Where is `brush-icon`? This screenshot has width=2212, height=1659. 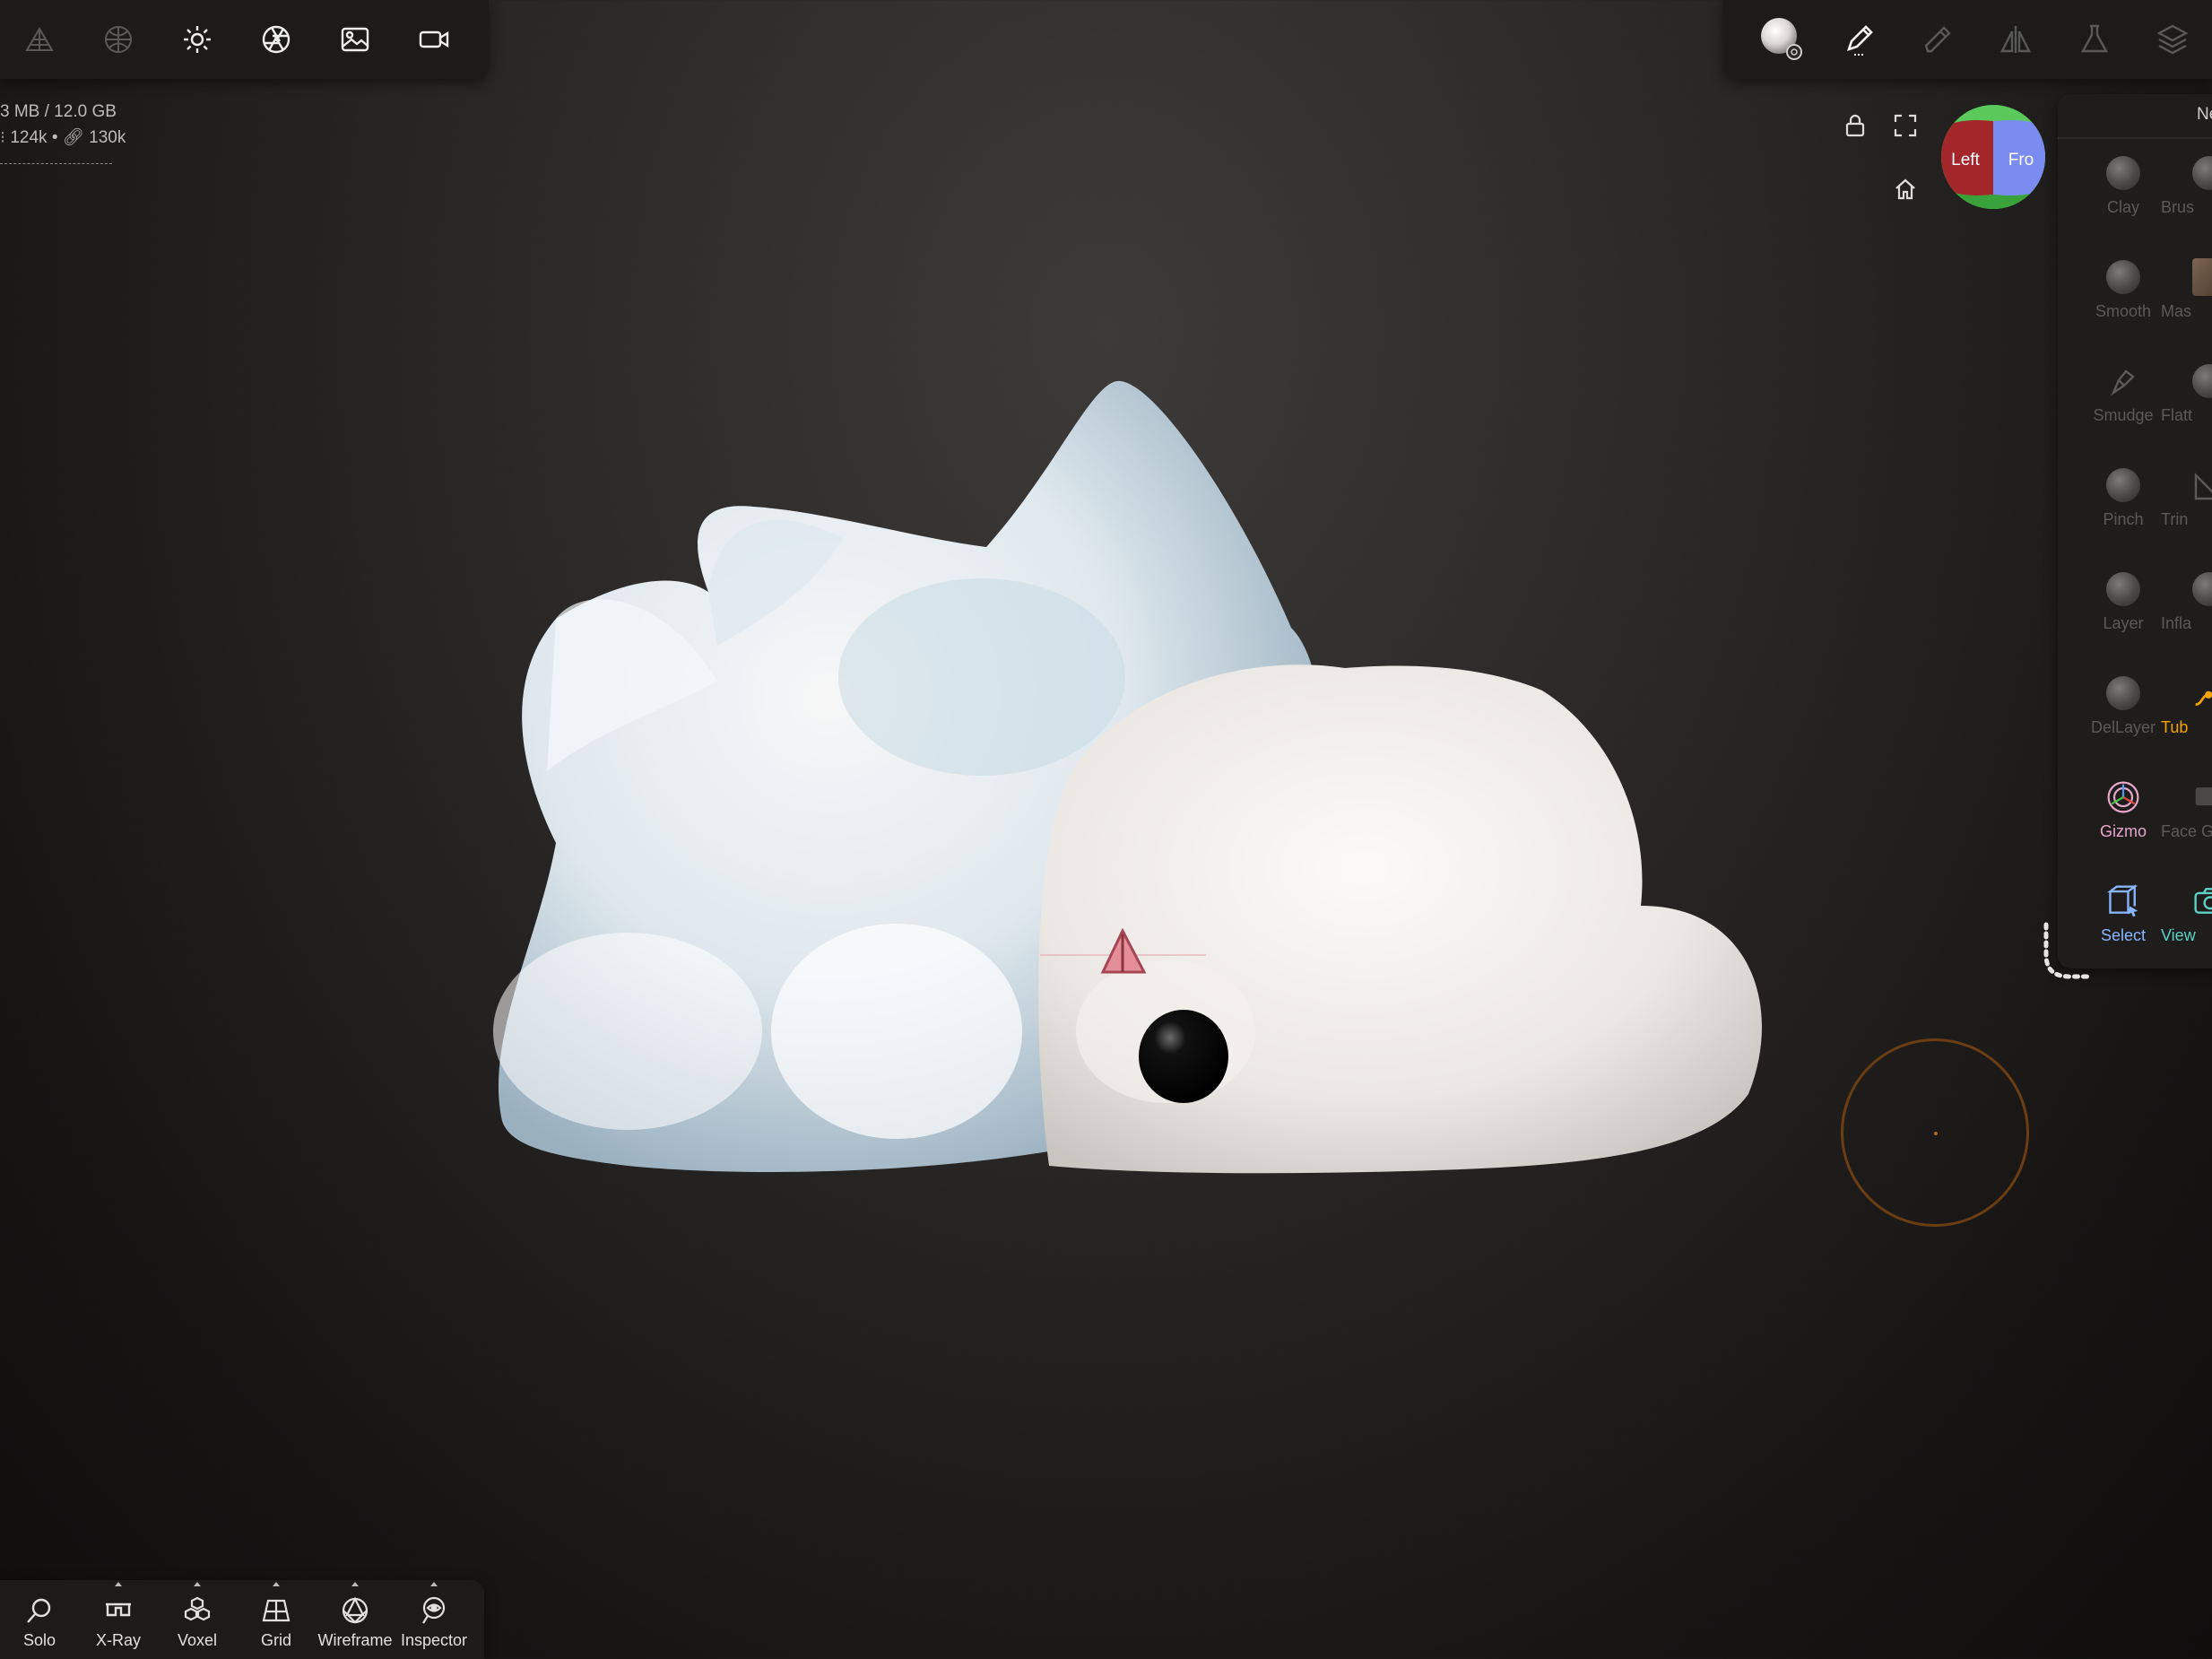
brush-icon is located at coordinates (2202, 173).